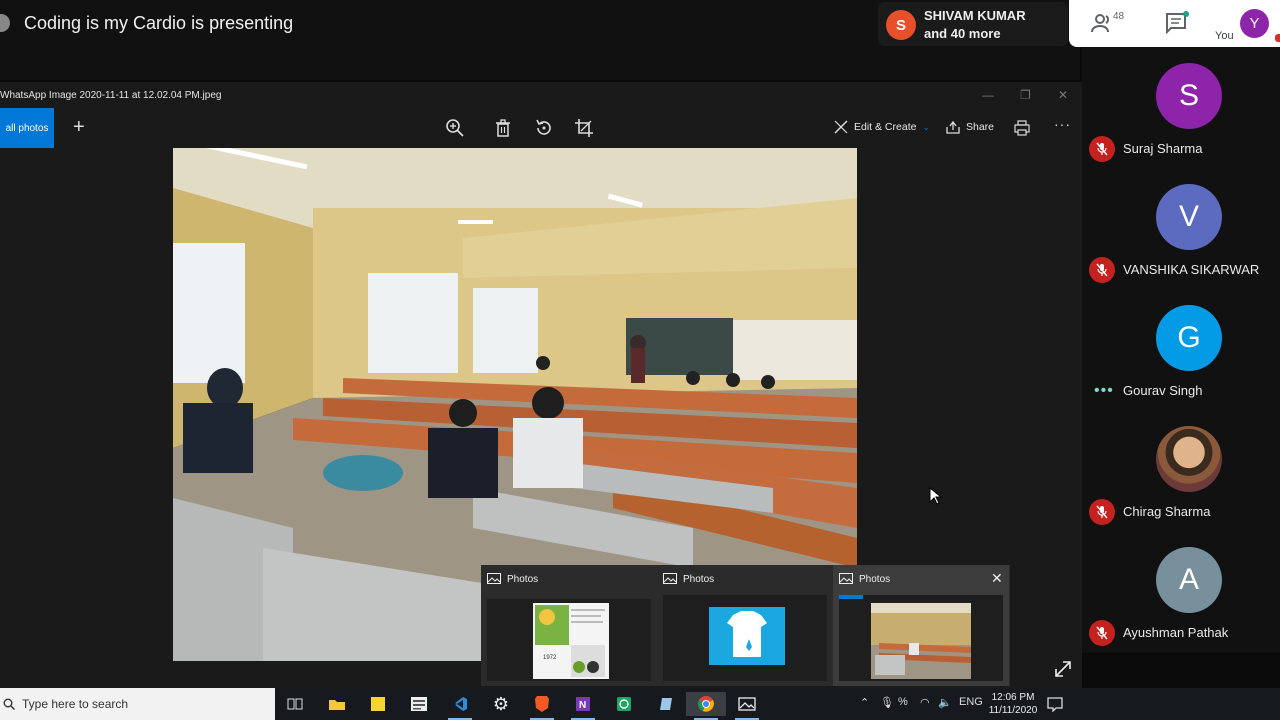 This screenshot has height=720, width=1280. I want to click on app-button, so click(665, 704).